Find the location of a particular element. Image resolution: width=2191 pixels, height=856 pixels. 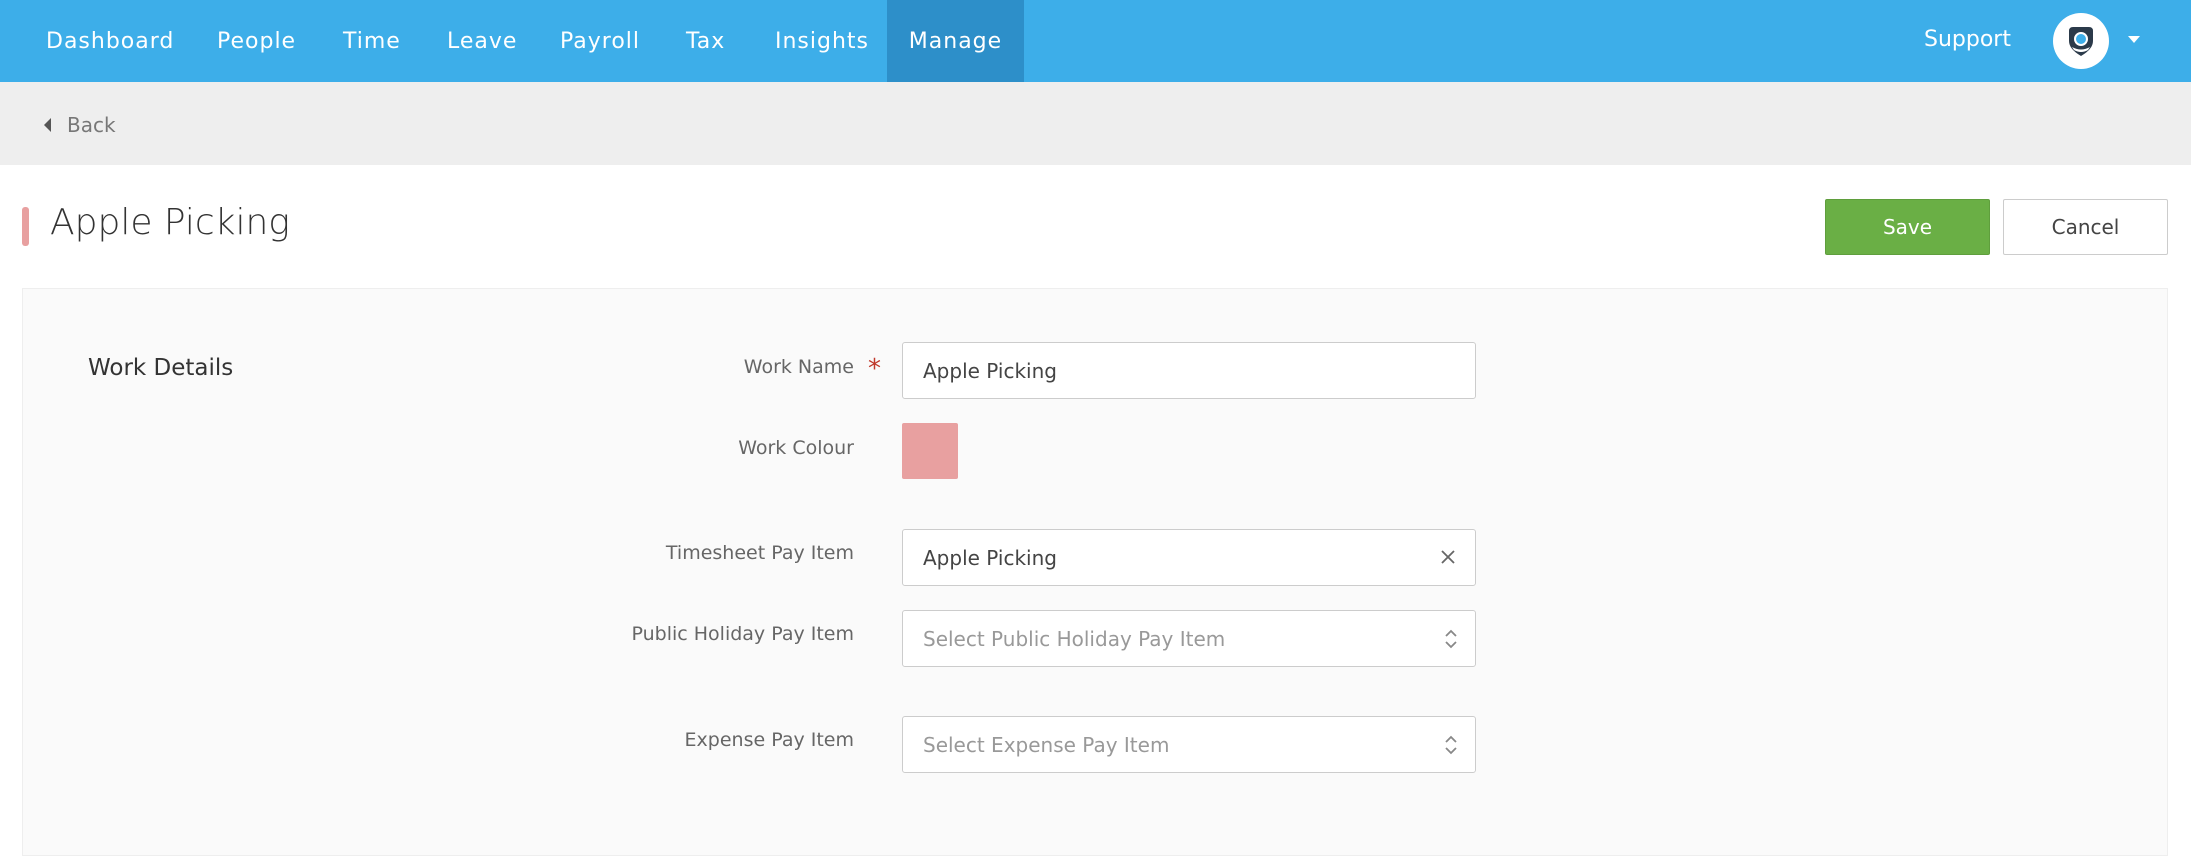

caret-down-icon is located at coordinates (2134, 39).